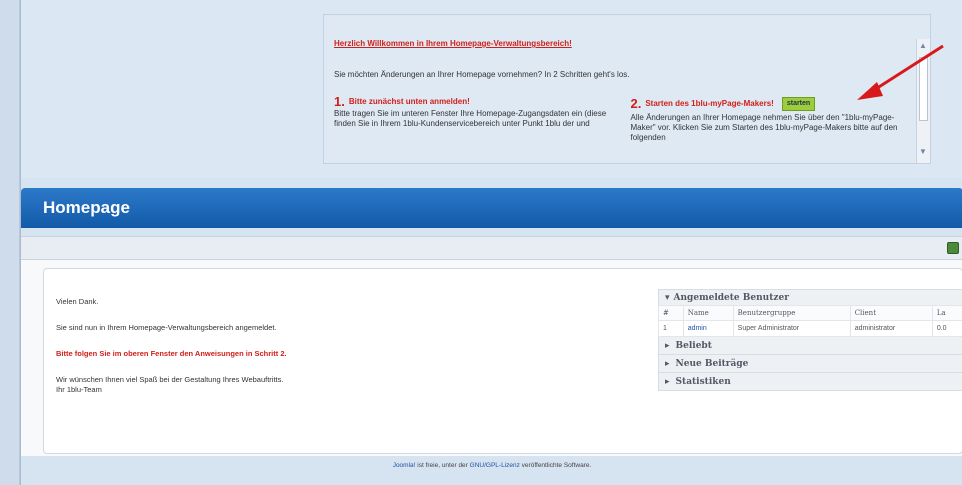  I want to click on logged-in-users-header: ▾ Angemeldete Benutzer, so click(810, 297).